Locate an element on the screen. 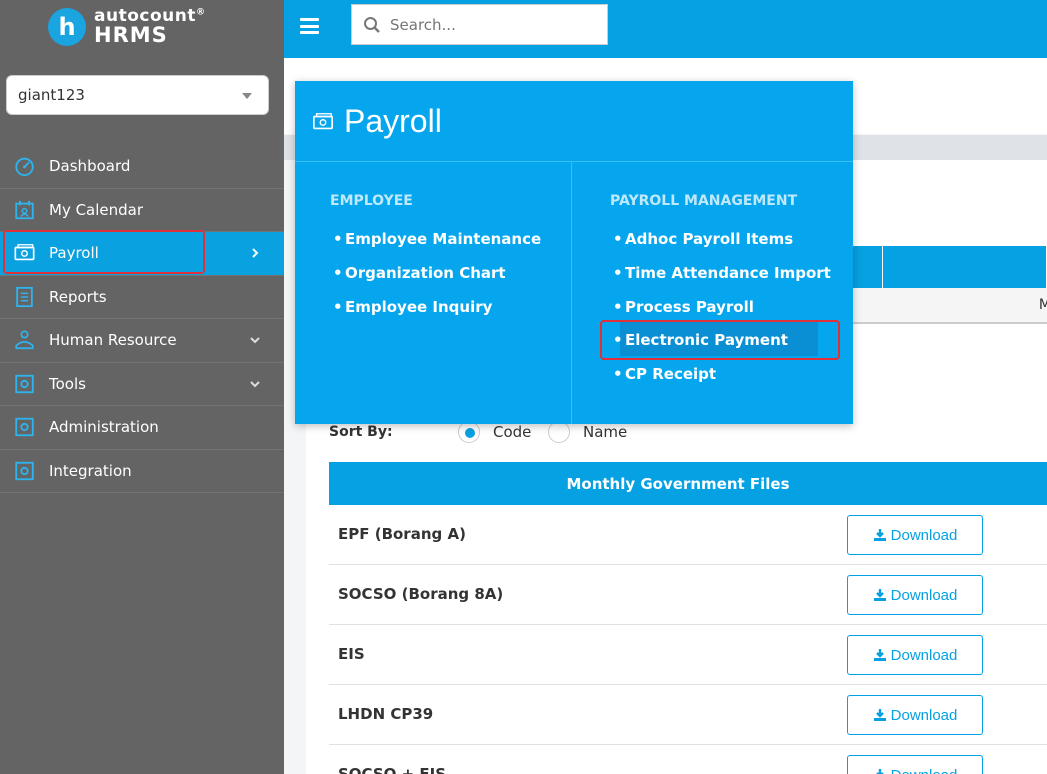 The height and width of the screenshot is (774, 1047). government-files-title: Monthly Government Files is located at coordinates (688, 483).